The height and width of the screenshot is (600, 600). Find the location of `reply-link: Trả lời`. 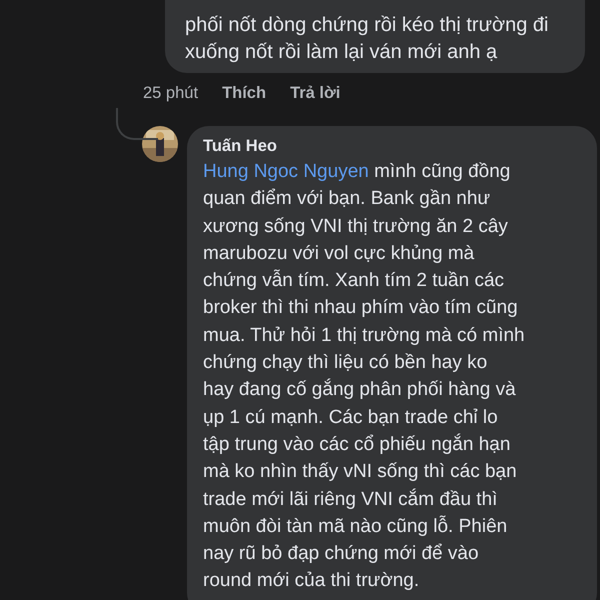

reply-link: Trả lời is located at coordinates (315, 93).